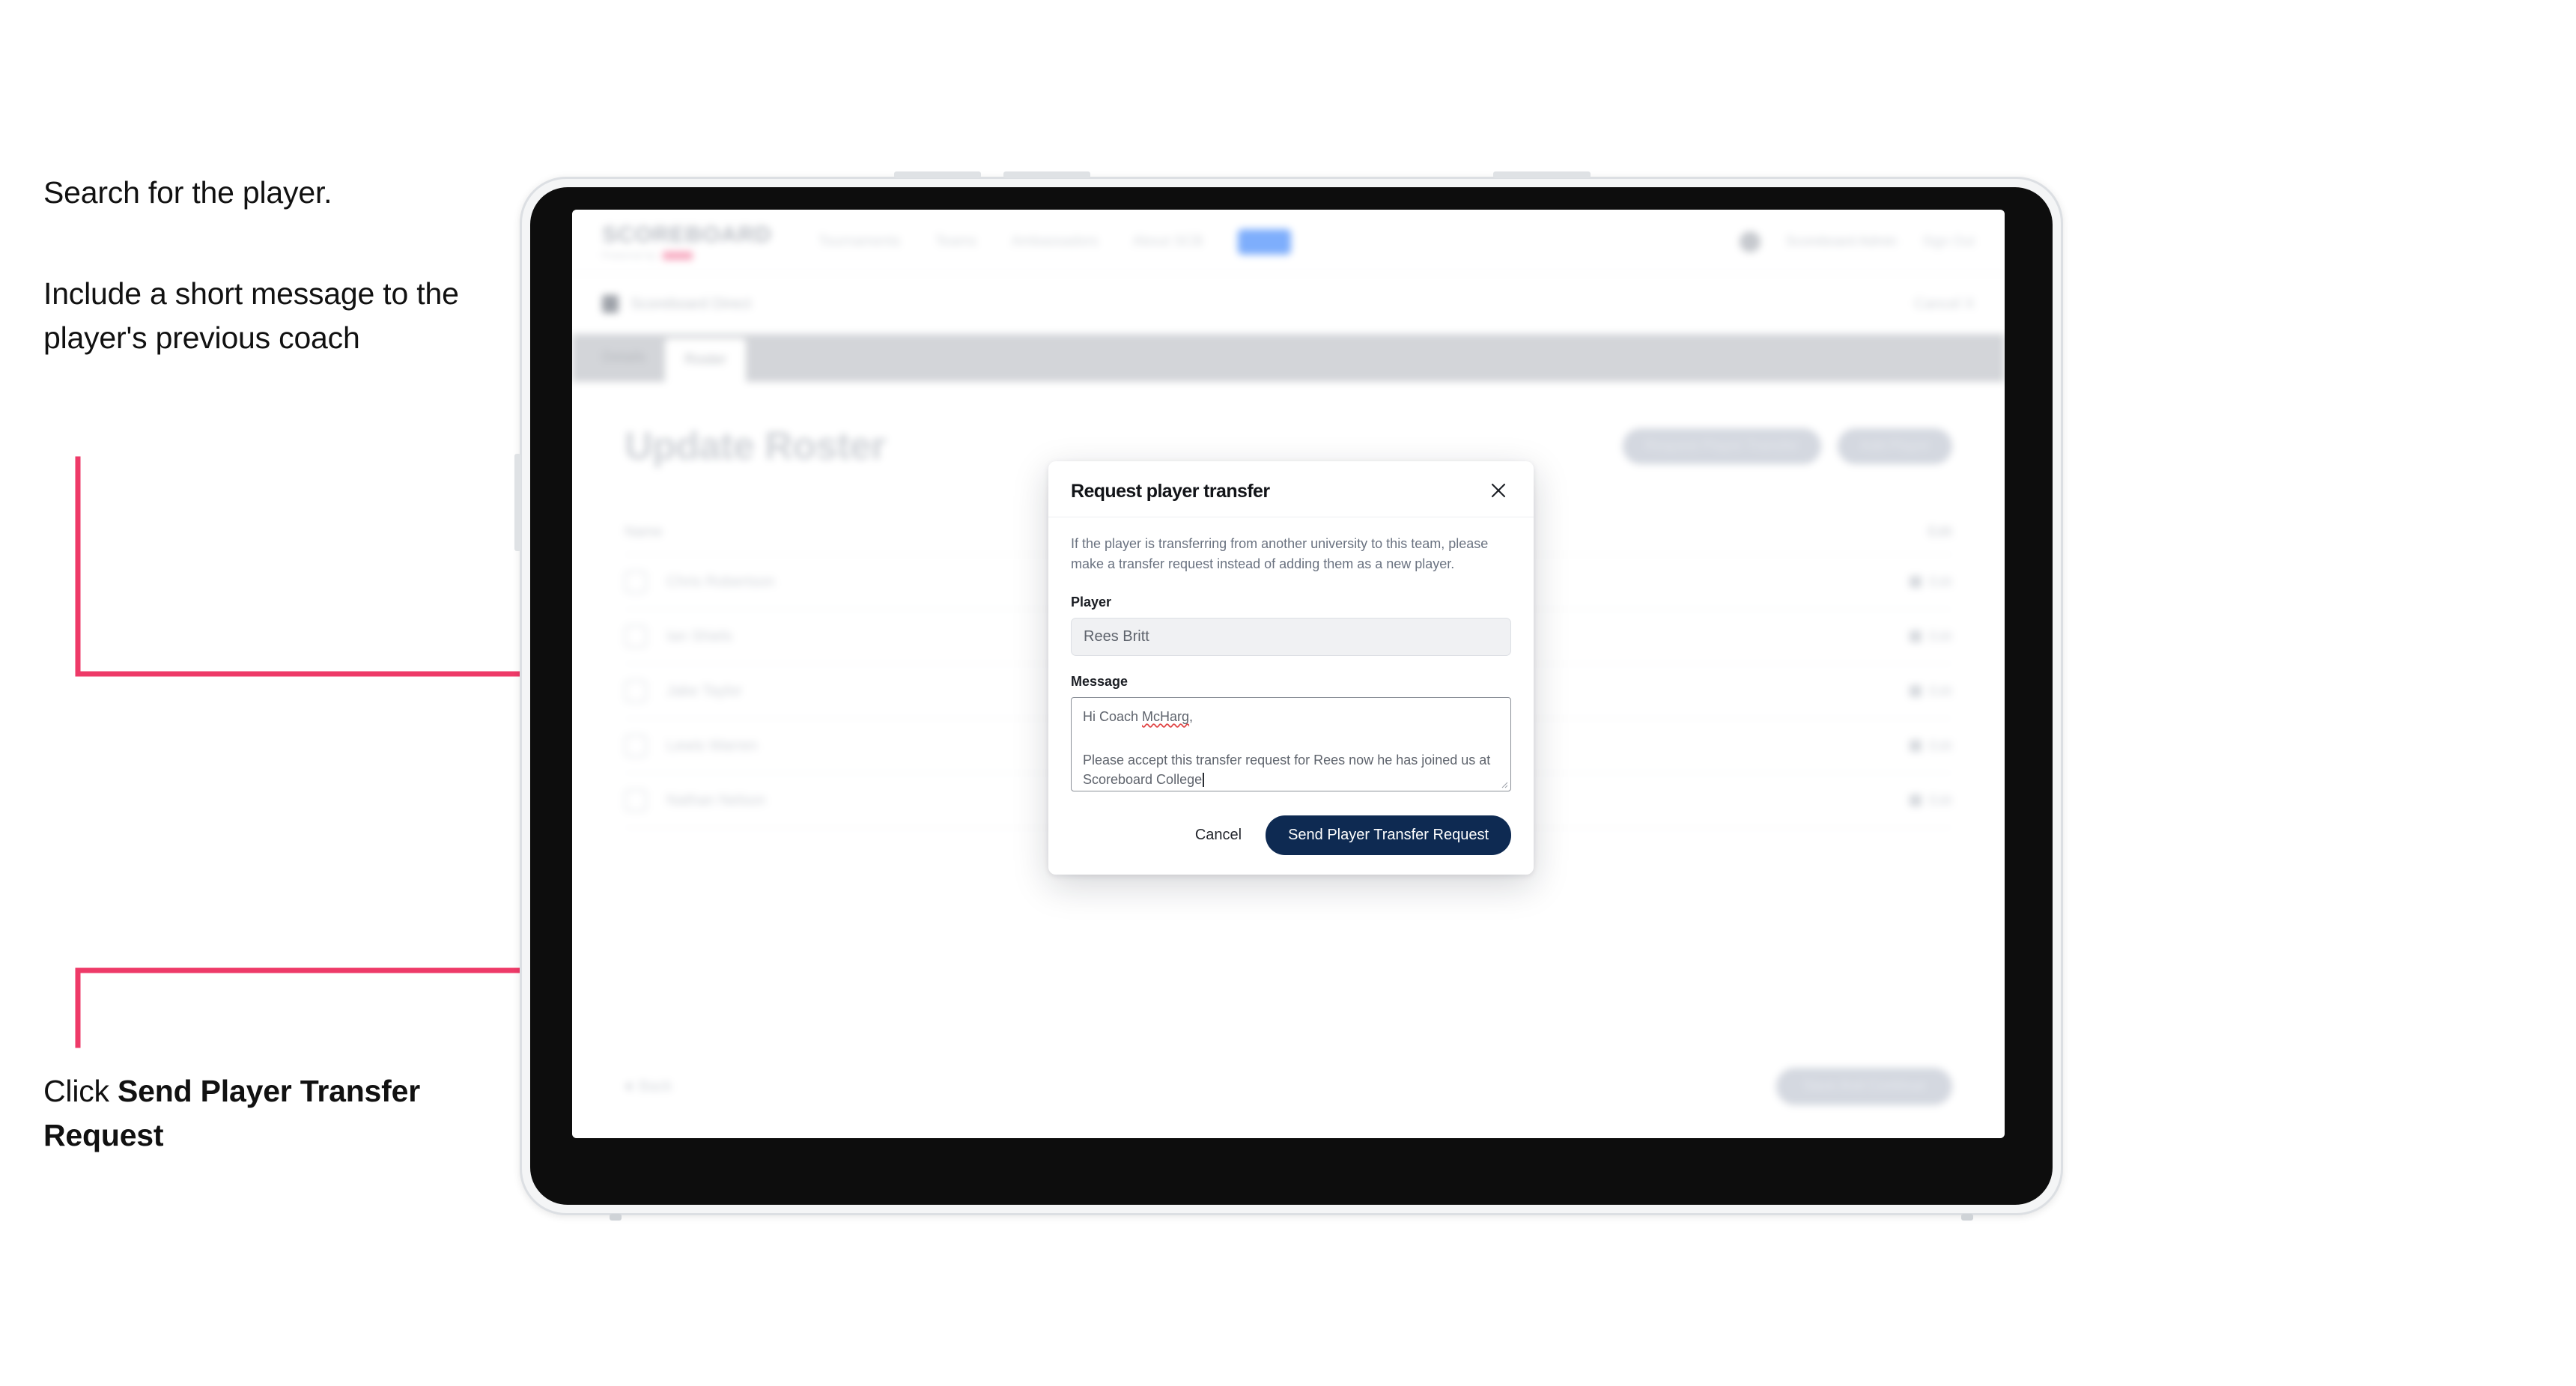 The image size is (2576, 1386). Describe the element at coordinates (1864, 1086) in the screenshot. I see `save-and-continue-button: Save And Continue` at that location.